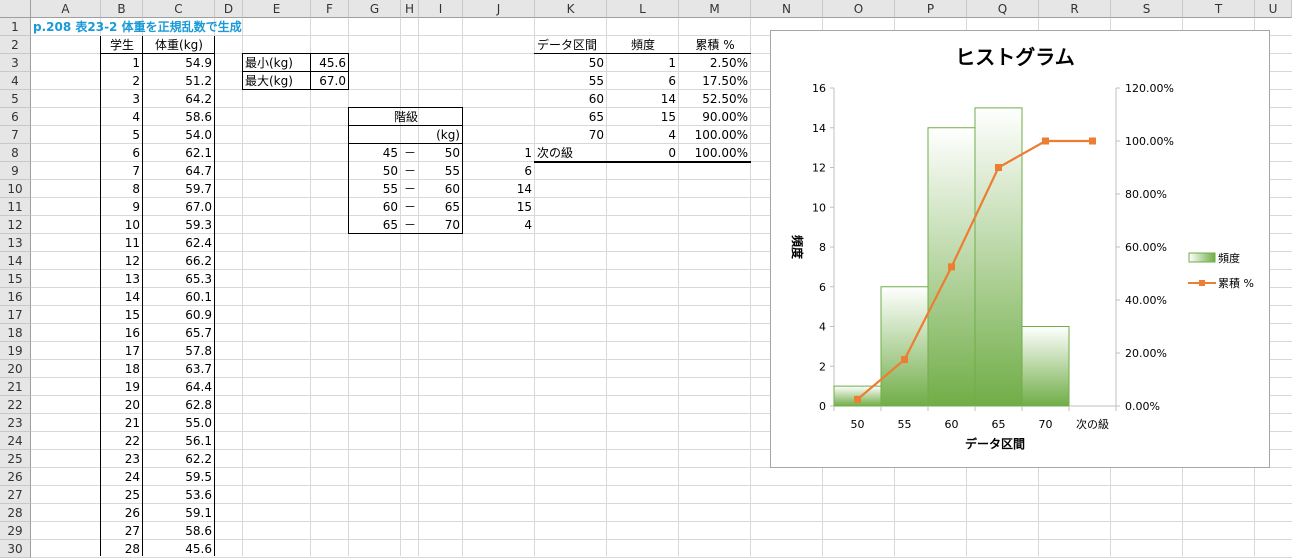  What do you see at coordinates (122, 99) in the screenshot?
I see `student-id-cell: 3` at bounding box center [122, 99].